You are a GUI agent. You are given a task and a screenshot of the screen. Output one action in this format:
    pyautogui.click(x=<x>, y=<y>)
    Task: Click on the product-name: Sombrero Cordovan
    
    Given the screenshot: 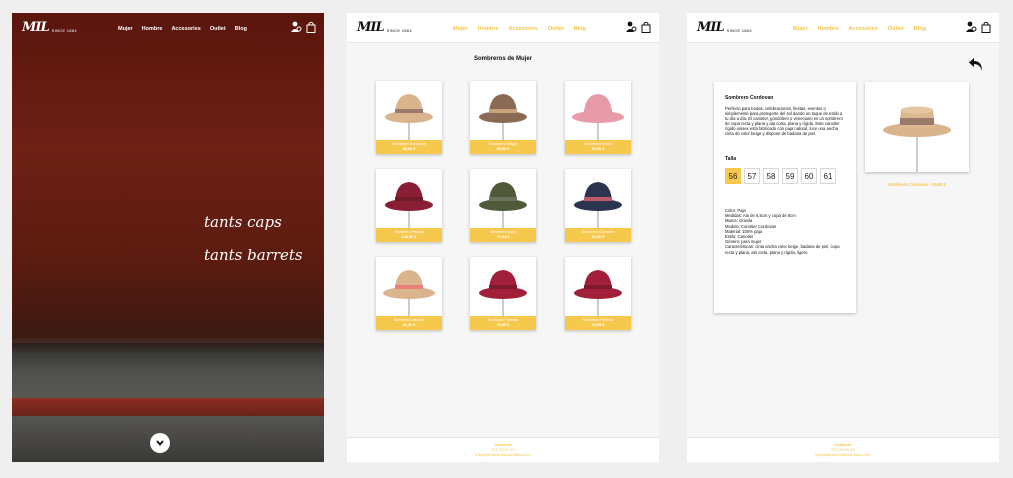 What is the action you would take?
    pyautogui.click(x=409, y=143)
    